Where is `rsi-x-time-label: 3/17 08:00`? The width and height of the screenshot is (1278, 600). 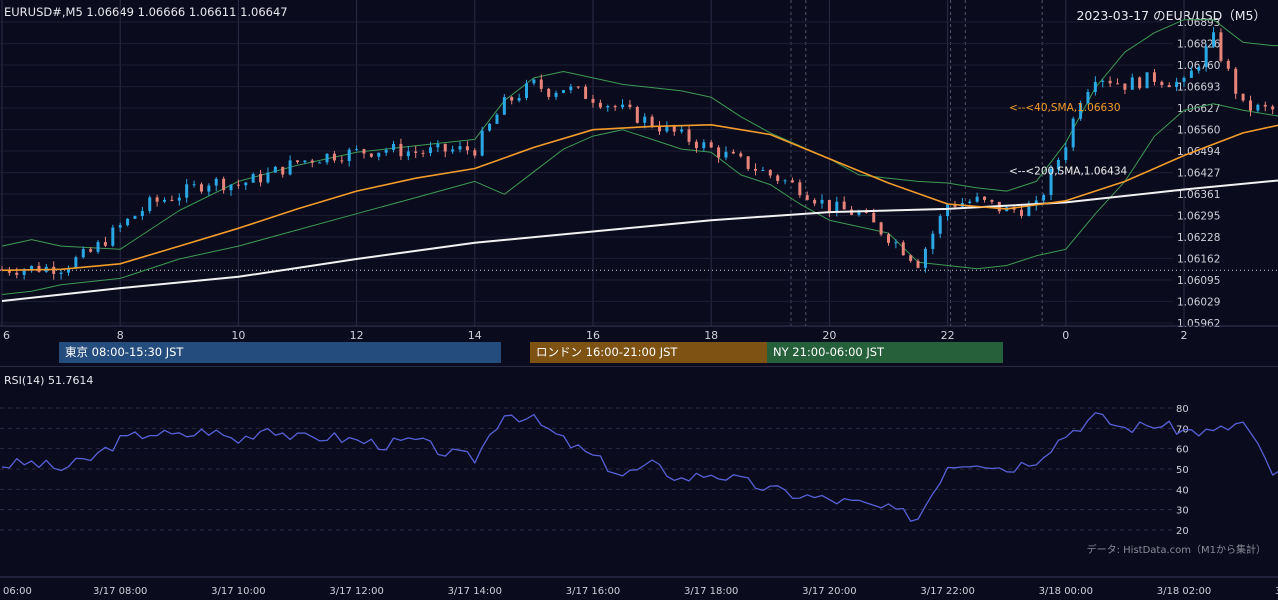 rsi-x-time-label: 3/17 08:00 is located at coordinates (120, 591).